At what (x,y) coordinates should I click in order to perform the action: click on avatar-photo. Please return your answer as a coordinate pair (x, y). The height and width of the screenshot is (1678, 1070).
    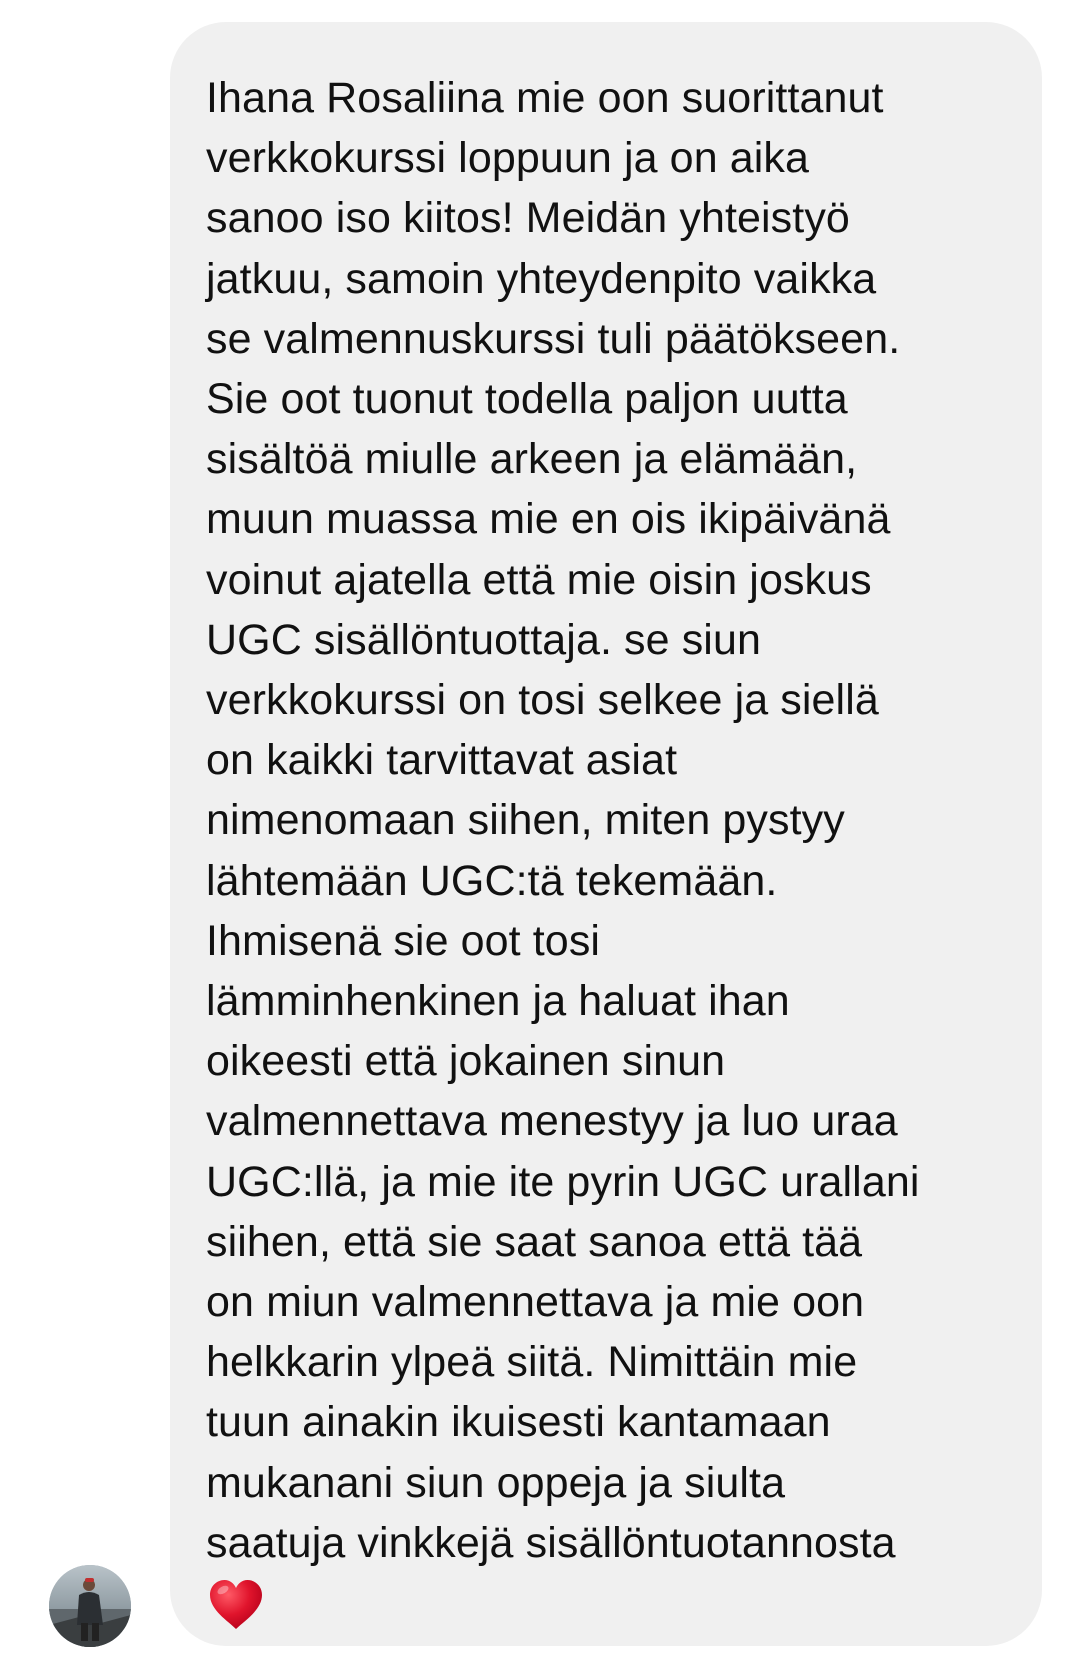
    Looking at the image, I should click on (90, 1606).